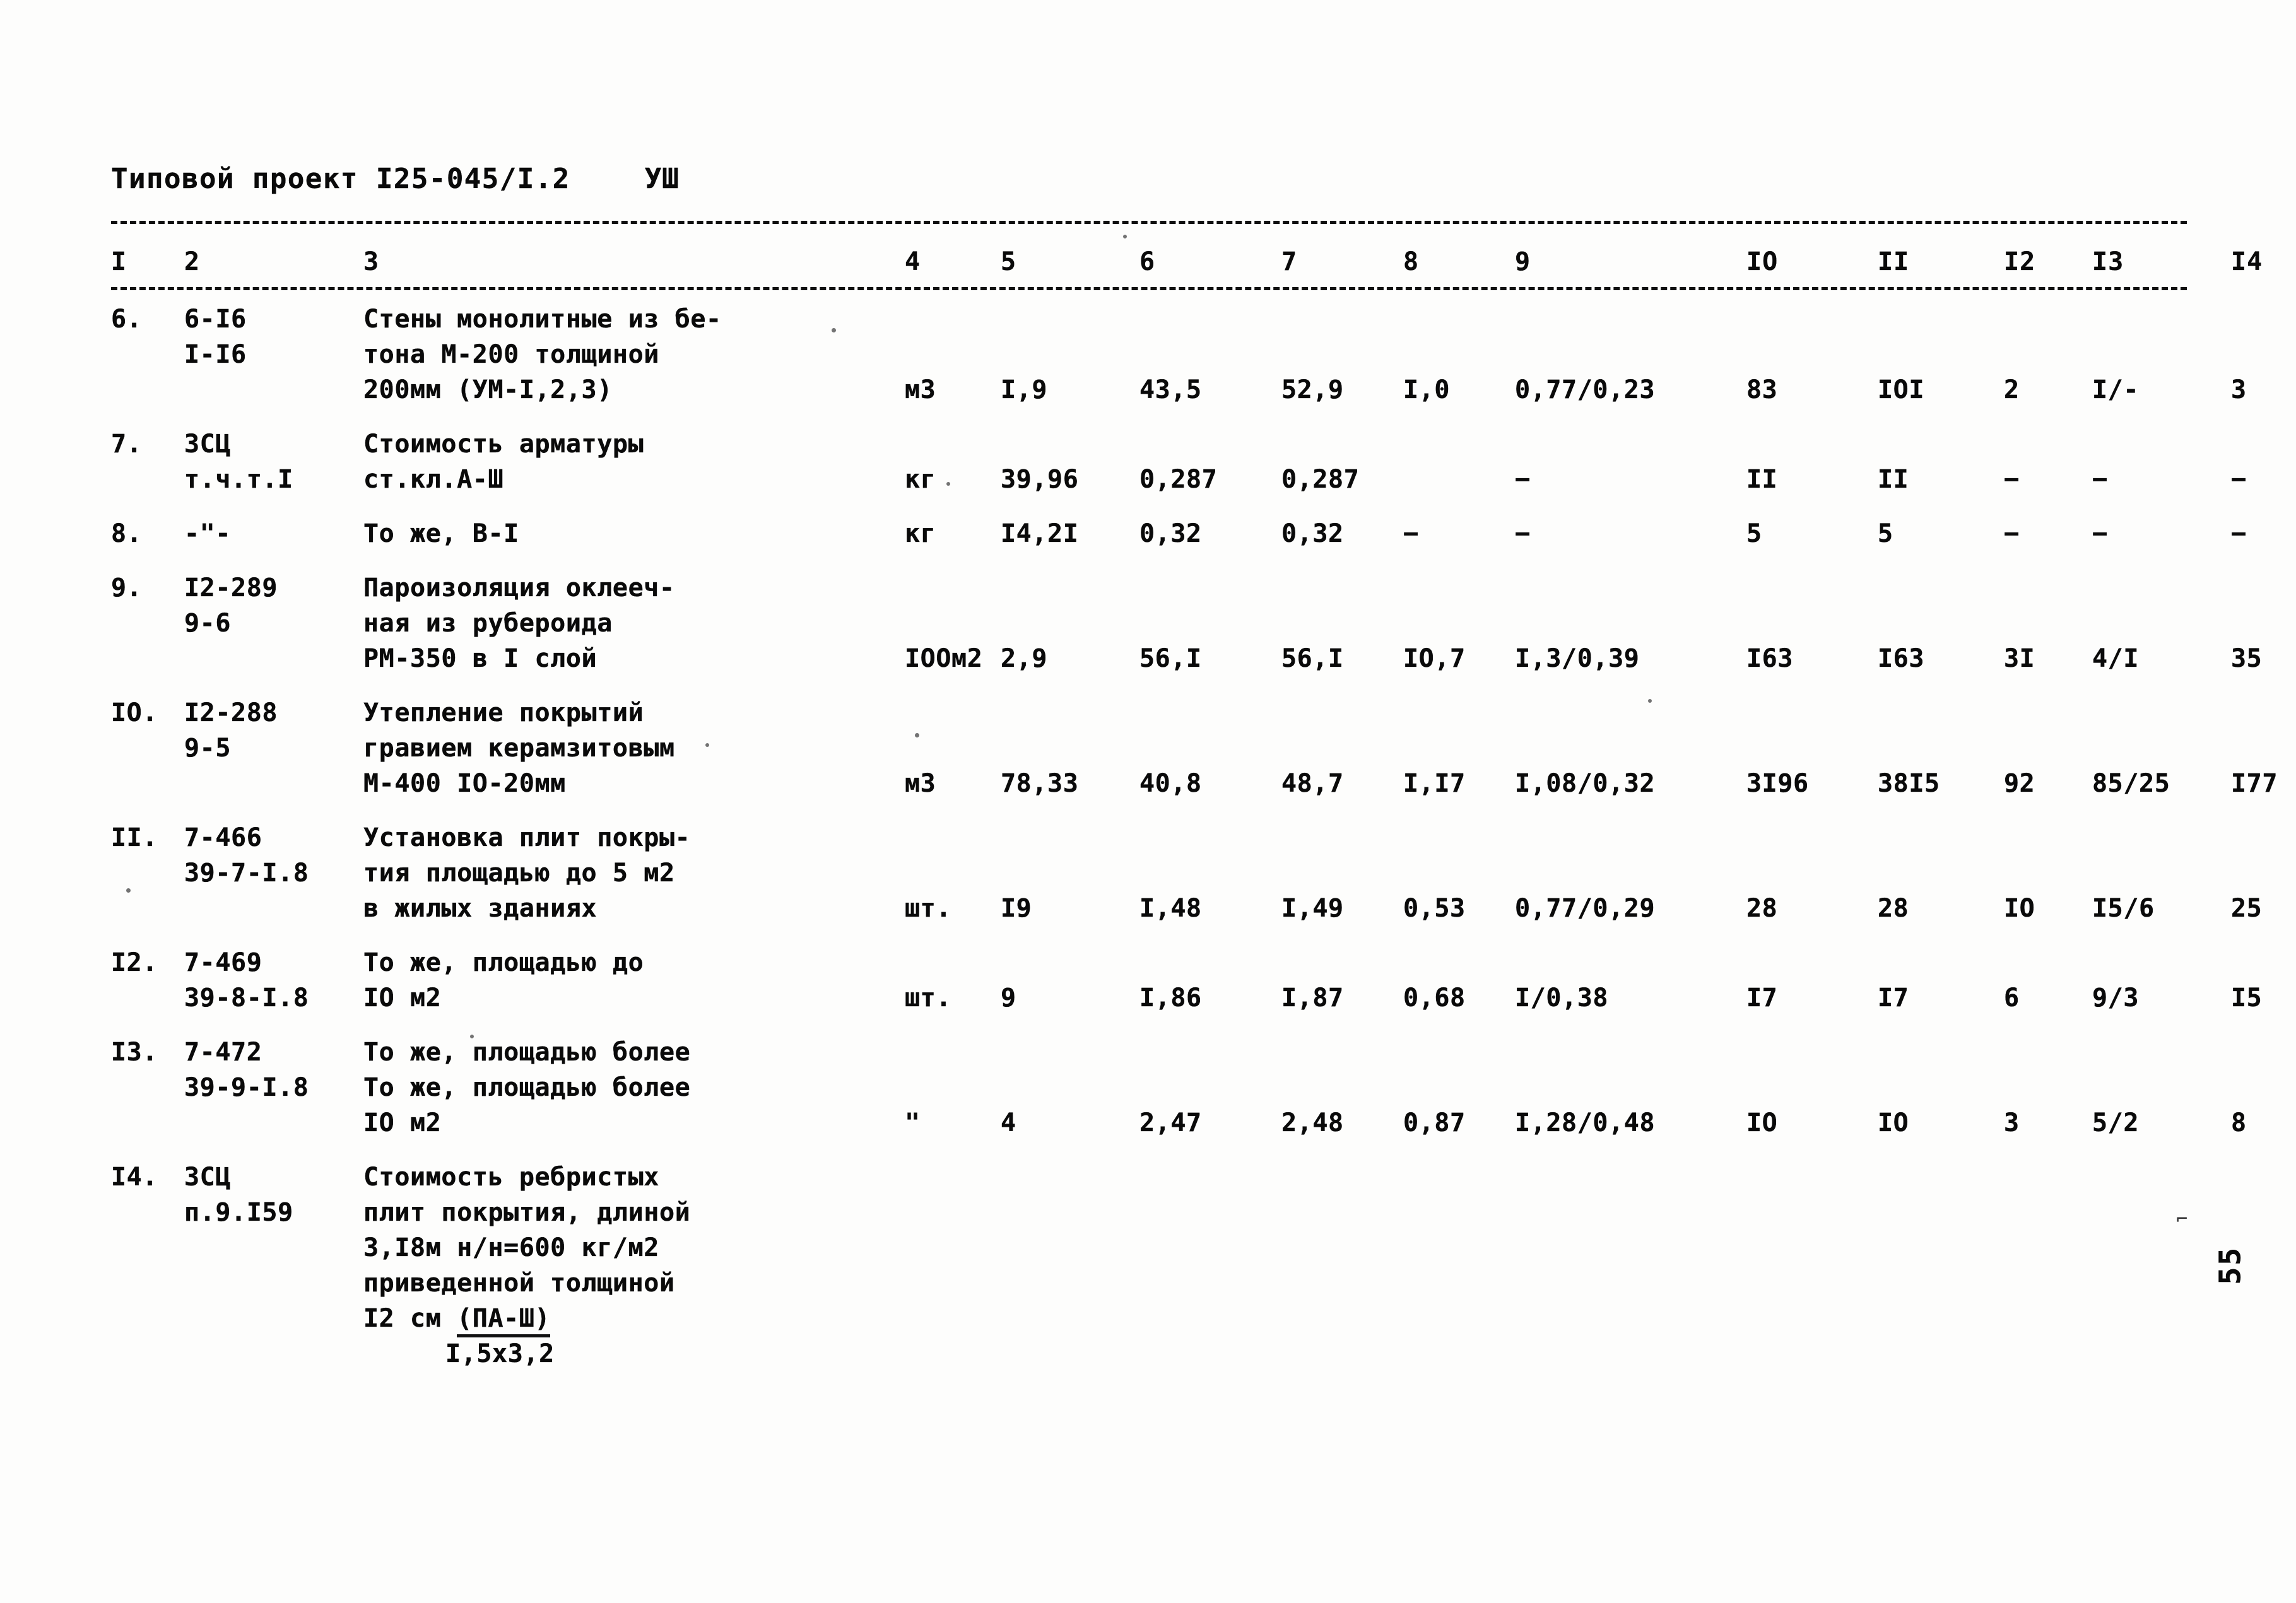 This screenshot has height=1603, width=2296. I want to click on cell-v13: 9/3, so click(2116, 999).